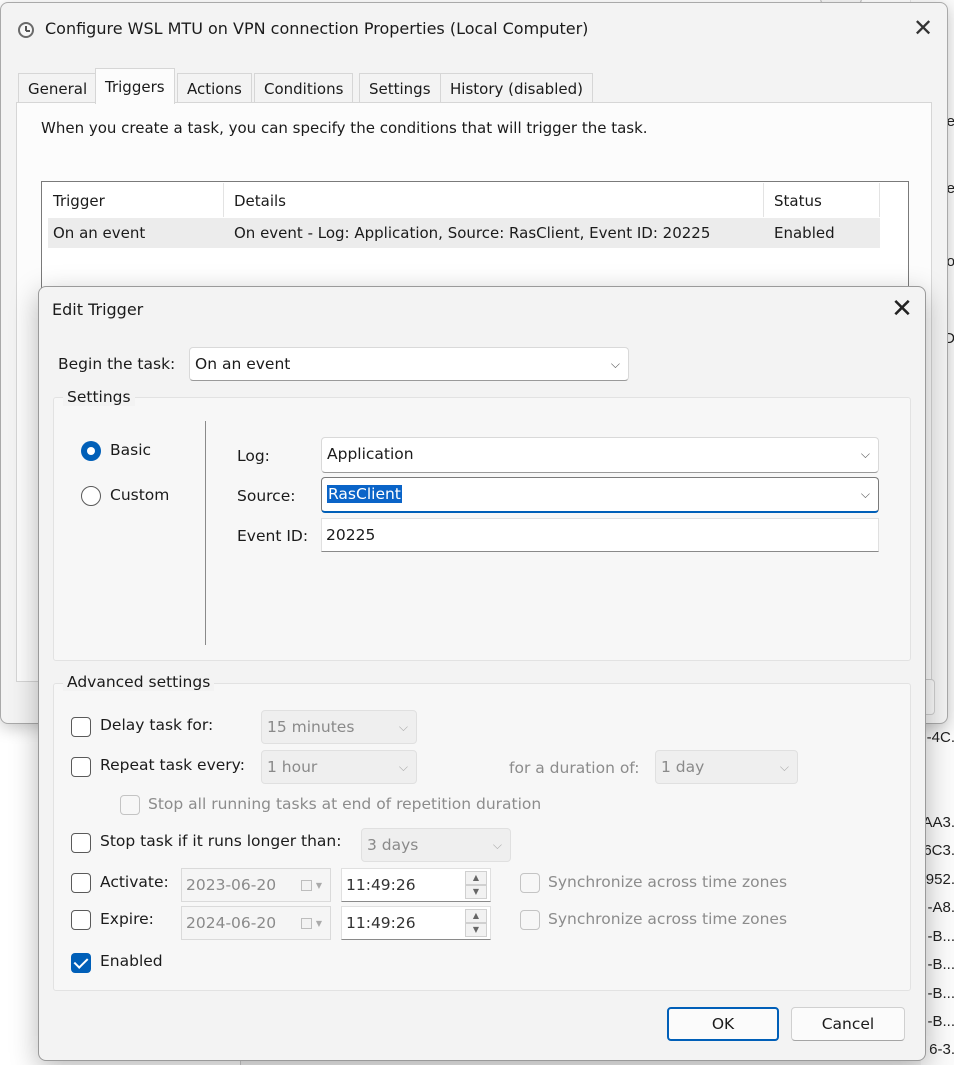 Image resolution: width=954 pixels, height=1065 pixels. I want to click on tab-history: History (disabled), so click(516, 88).